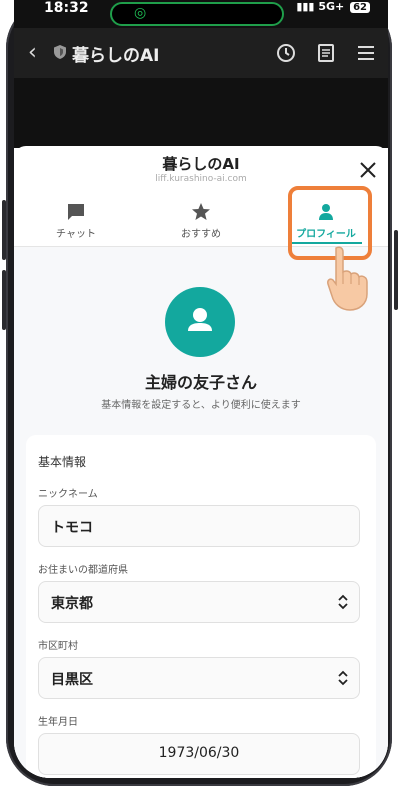 The image size is (400, 792). Describe the element at coordinates (32, 52) in the screenshot. I see `back-arrow-icon: ‹` at that location.